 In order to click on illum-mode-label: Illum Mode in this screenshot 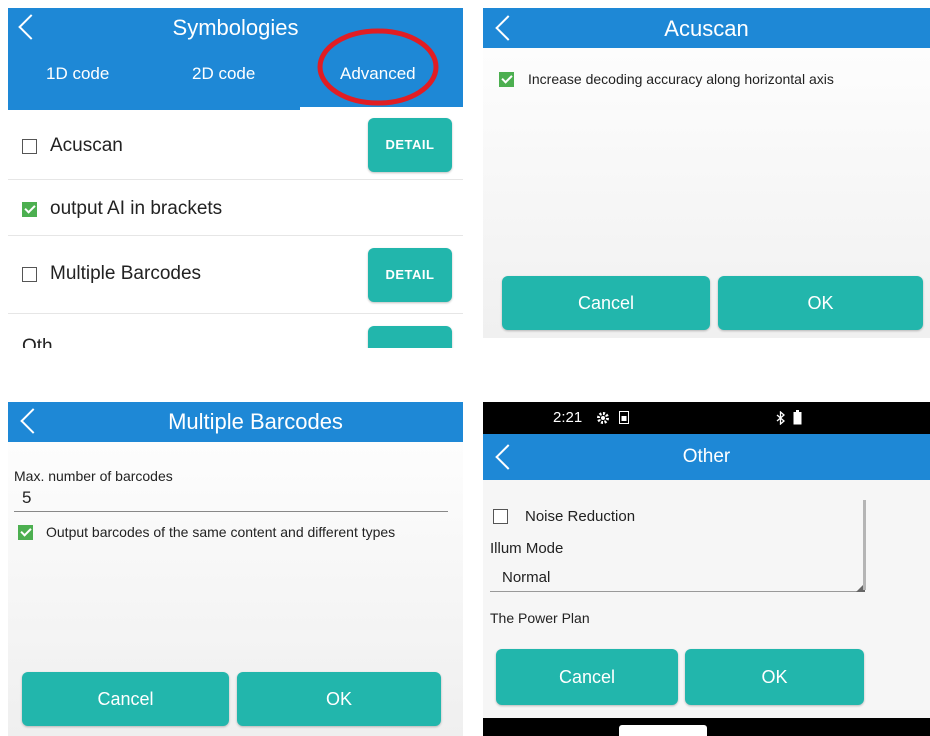, I will do `click(527, 548)`.